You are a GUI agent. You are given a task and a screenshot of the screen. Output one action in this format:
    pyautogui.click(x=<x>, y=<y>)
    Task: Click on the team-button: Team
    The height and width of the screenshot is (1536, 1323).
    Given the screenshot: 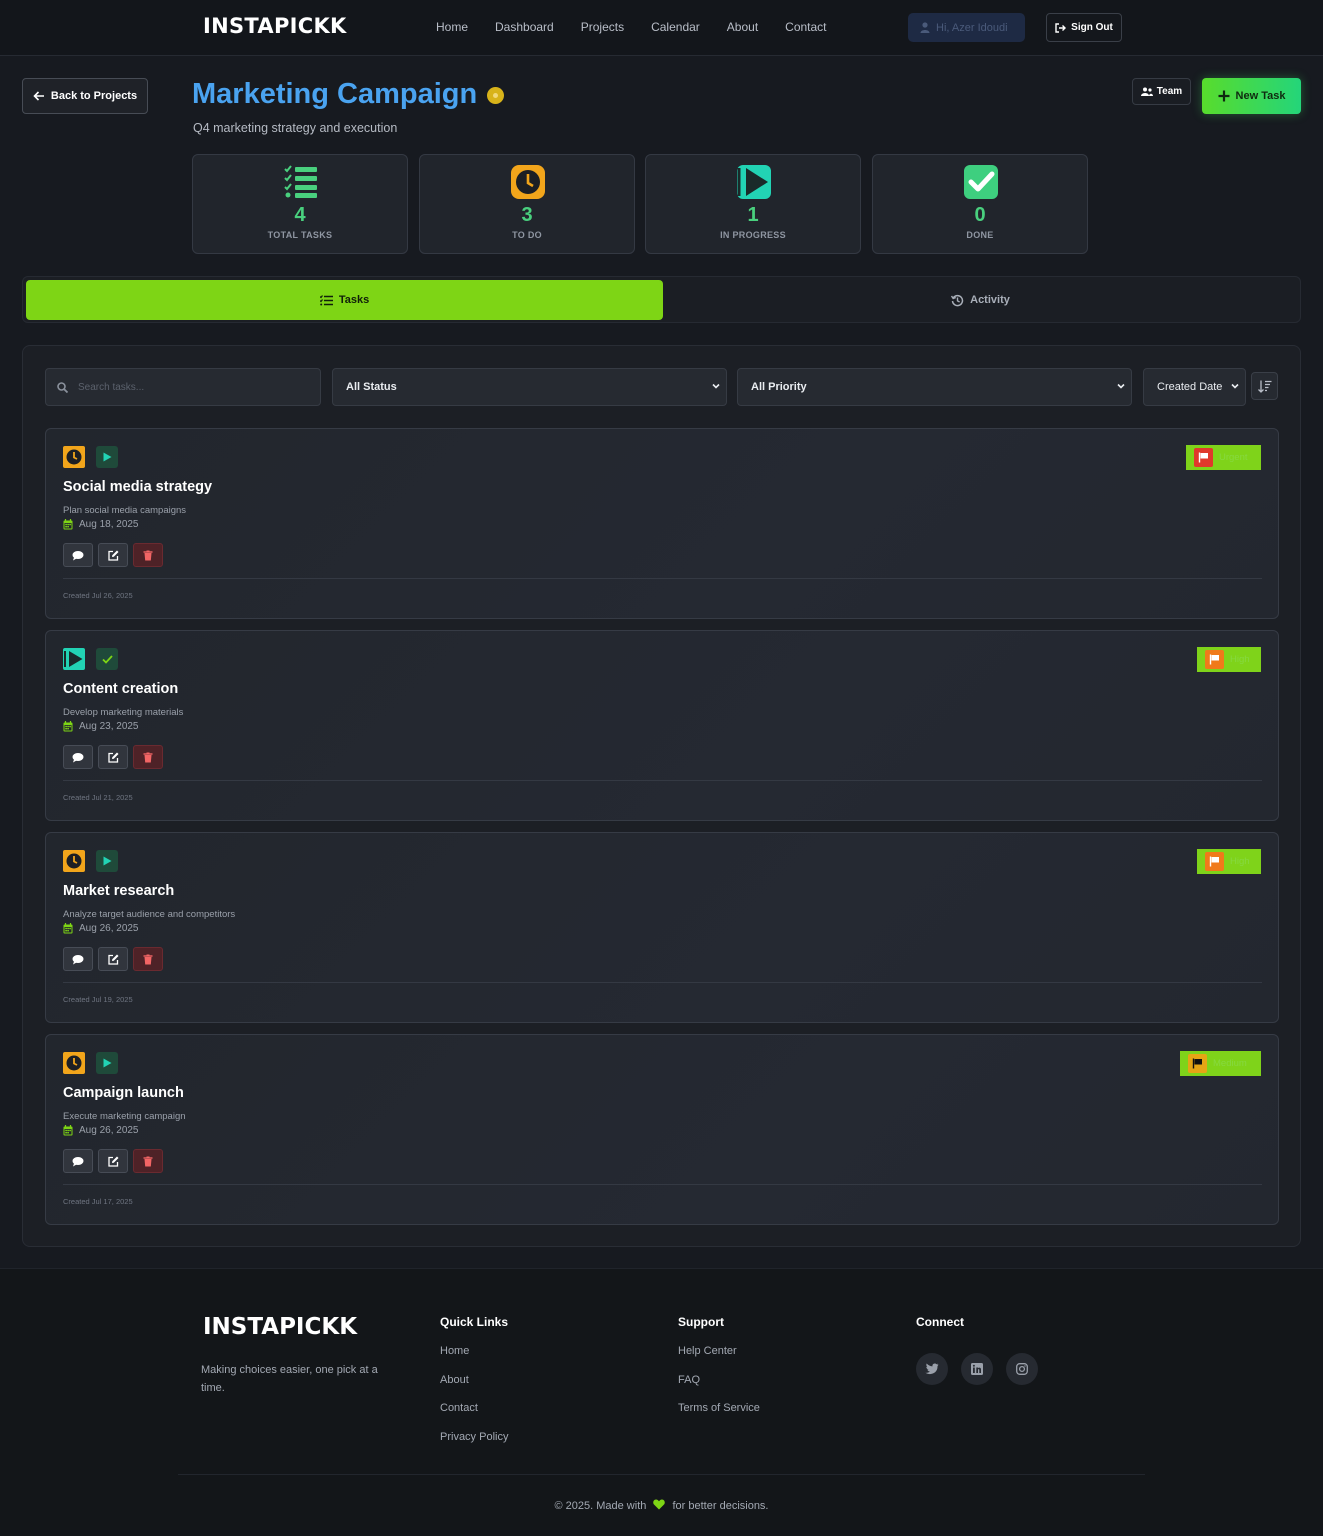 What is the action you would take?
    pyautogui.click(x=1161, y=91)
    